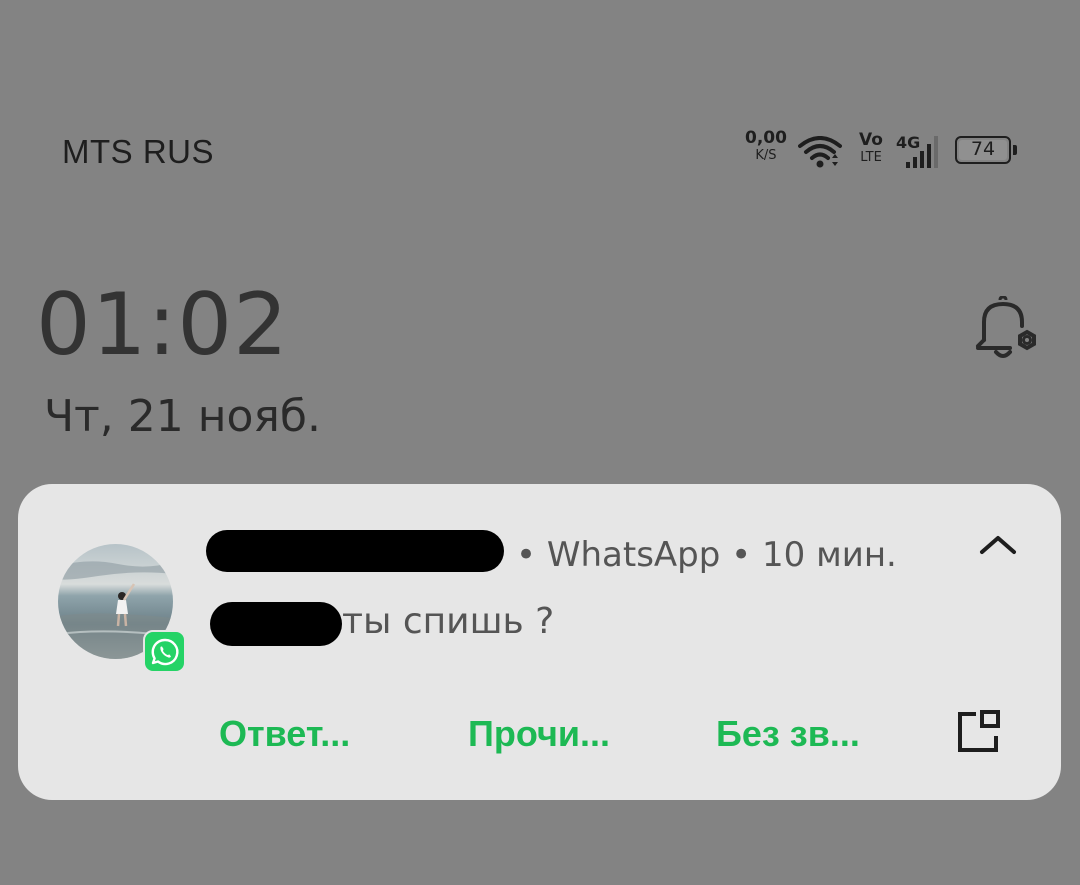 The height and width of the screenshot is (885, 1080). What do you see at coordinates (871, 157) in the screenshot?
I see `volte-bottom-label: LTE` at bounding box center [871, 157].